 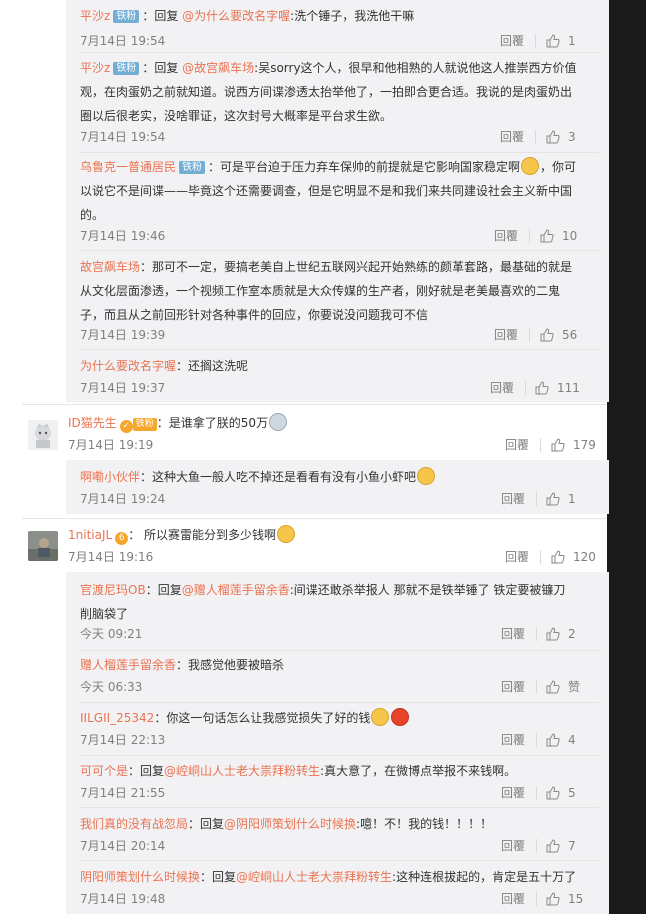 What do you see at coordinates (128, 167) in the screenshot?
I see `user-name-link: 乌鲁克一普通居民` at bounding box center [128, 167].